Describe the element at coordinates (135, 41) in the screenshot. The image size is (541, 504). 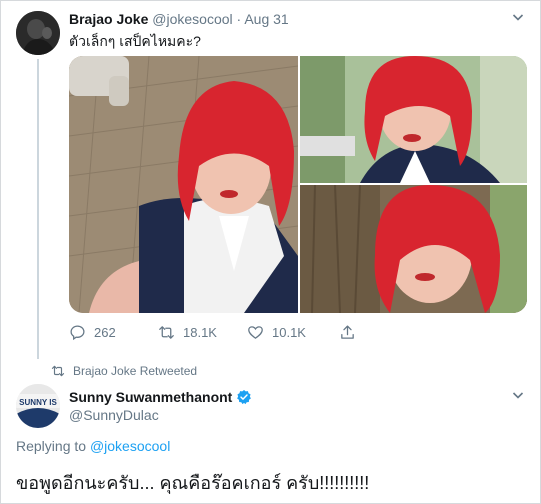
I see `tweet-text: ตัวเล็กๆ เสป็คไหมคะ?` at that location.